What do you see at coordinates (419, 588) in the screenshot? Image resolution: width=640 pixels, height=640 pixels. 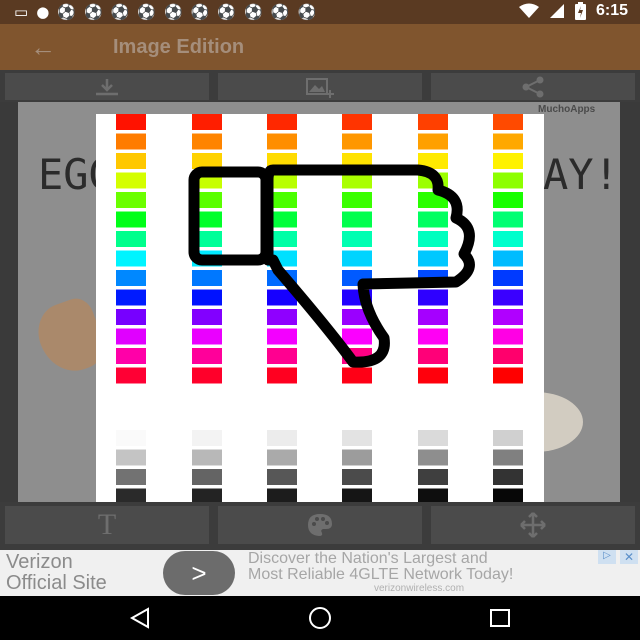 I see `ad-url: verizonwireless.com` at bounding box center [419, 588].